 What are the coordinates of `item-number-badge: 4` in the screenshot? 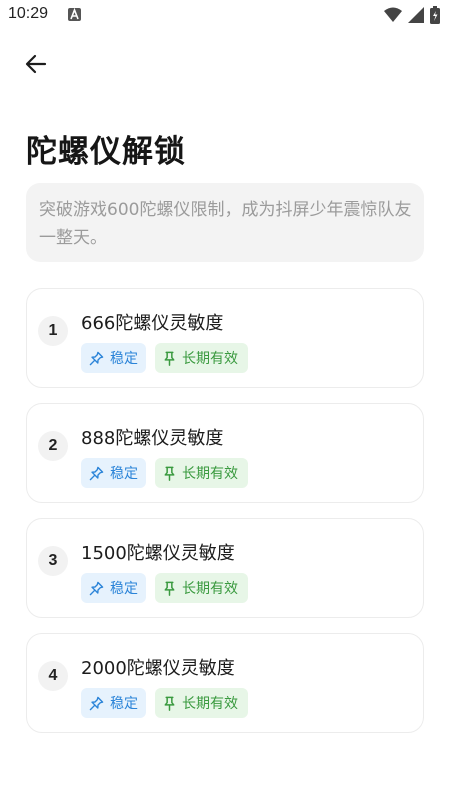 It's located at (53, 676).